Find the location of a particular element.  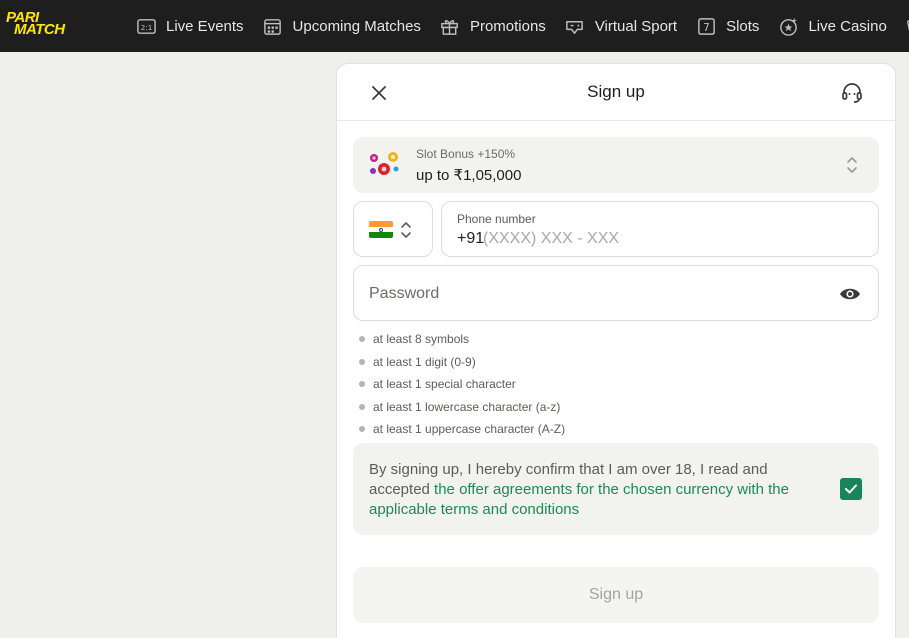

rule-text: at least 1 lowercase character (a-z) is located at coordinates (467, 406).